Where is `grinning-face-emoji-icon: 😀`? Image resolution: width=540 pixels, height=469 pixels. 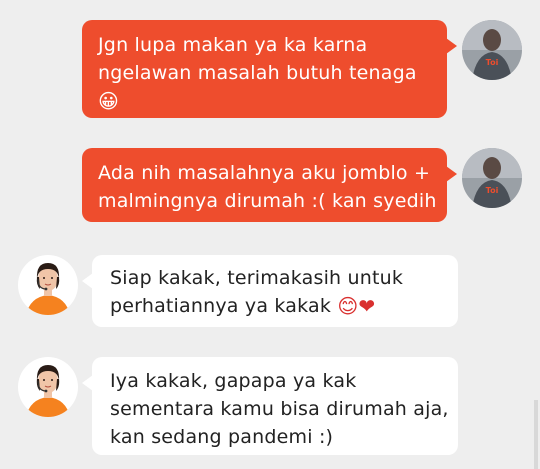 grinning-face-emoji-icon: 😀 is located at coordinates (109, 101).